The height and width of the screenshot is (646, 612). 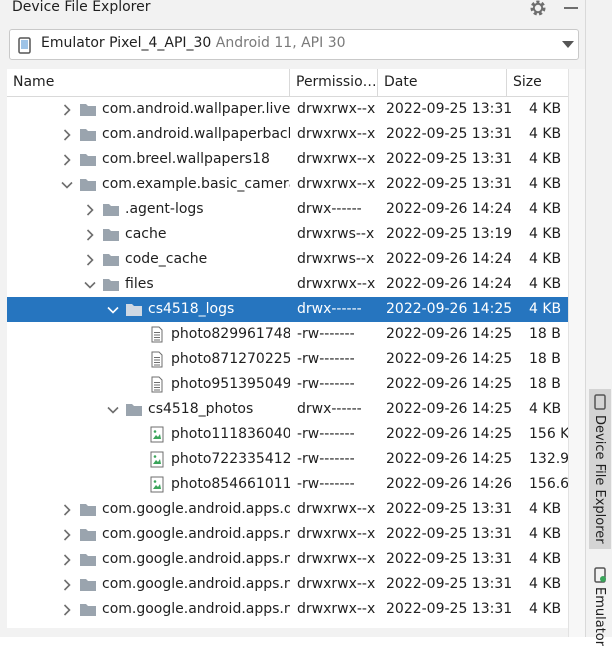 I want to click on date-cell: 2022-09-26 14:26, so click(x=448, y=484).